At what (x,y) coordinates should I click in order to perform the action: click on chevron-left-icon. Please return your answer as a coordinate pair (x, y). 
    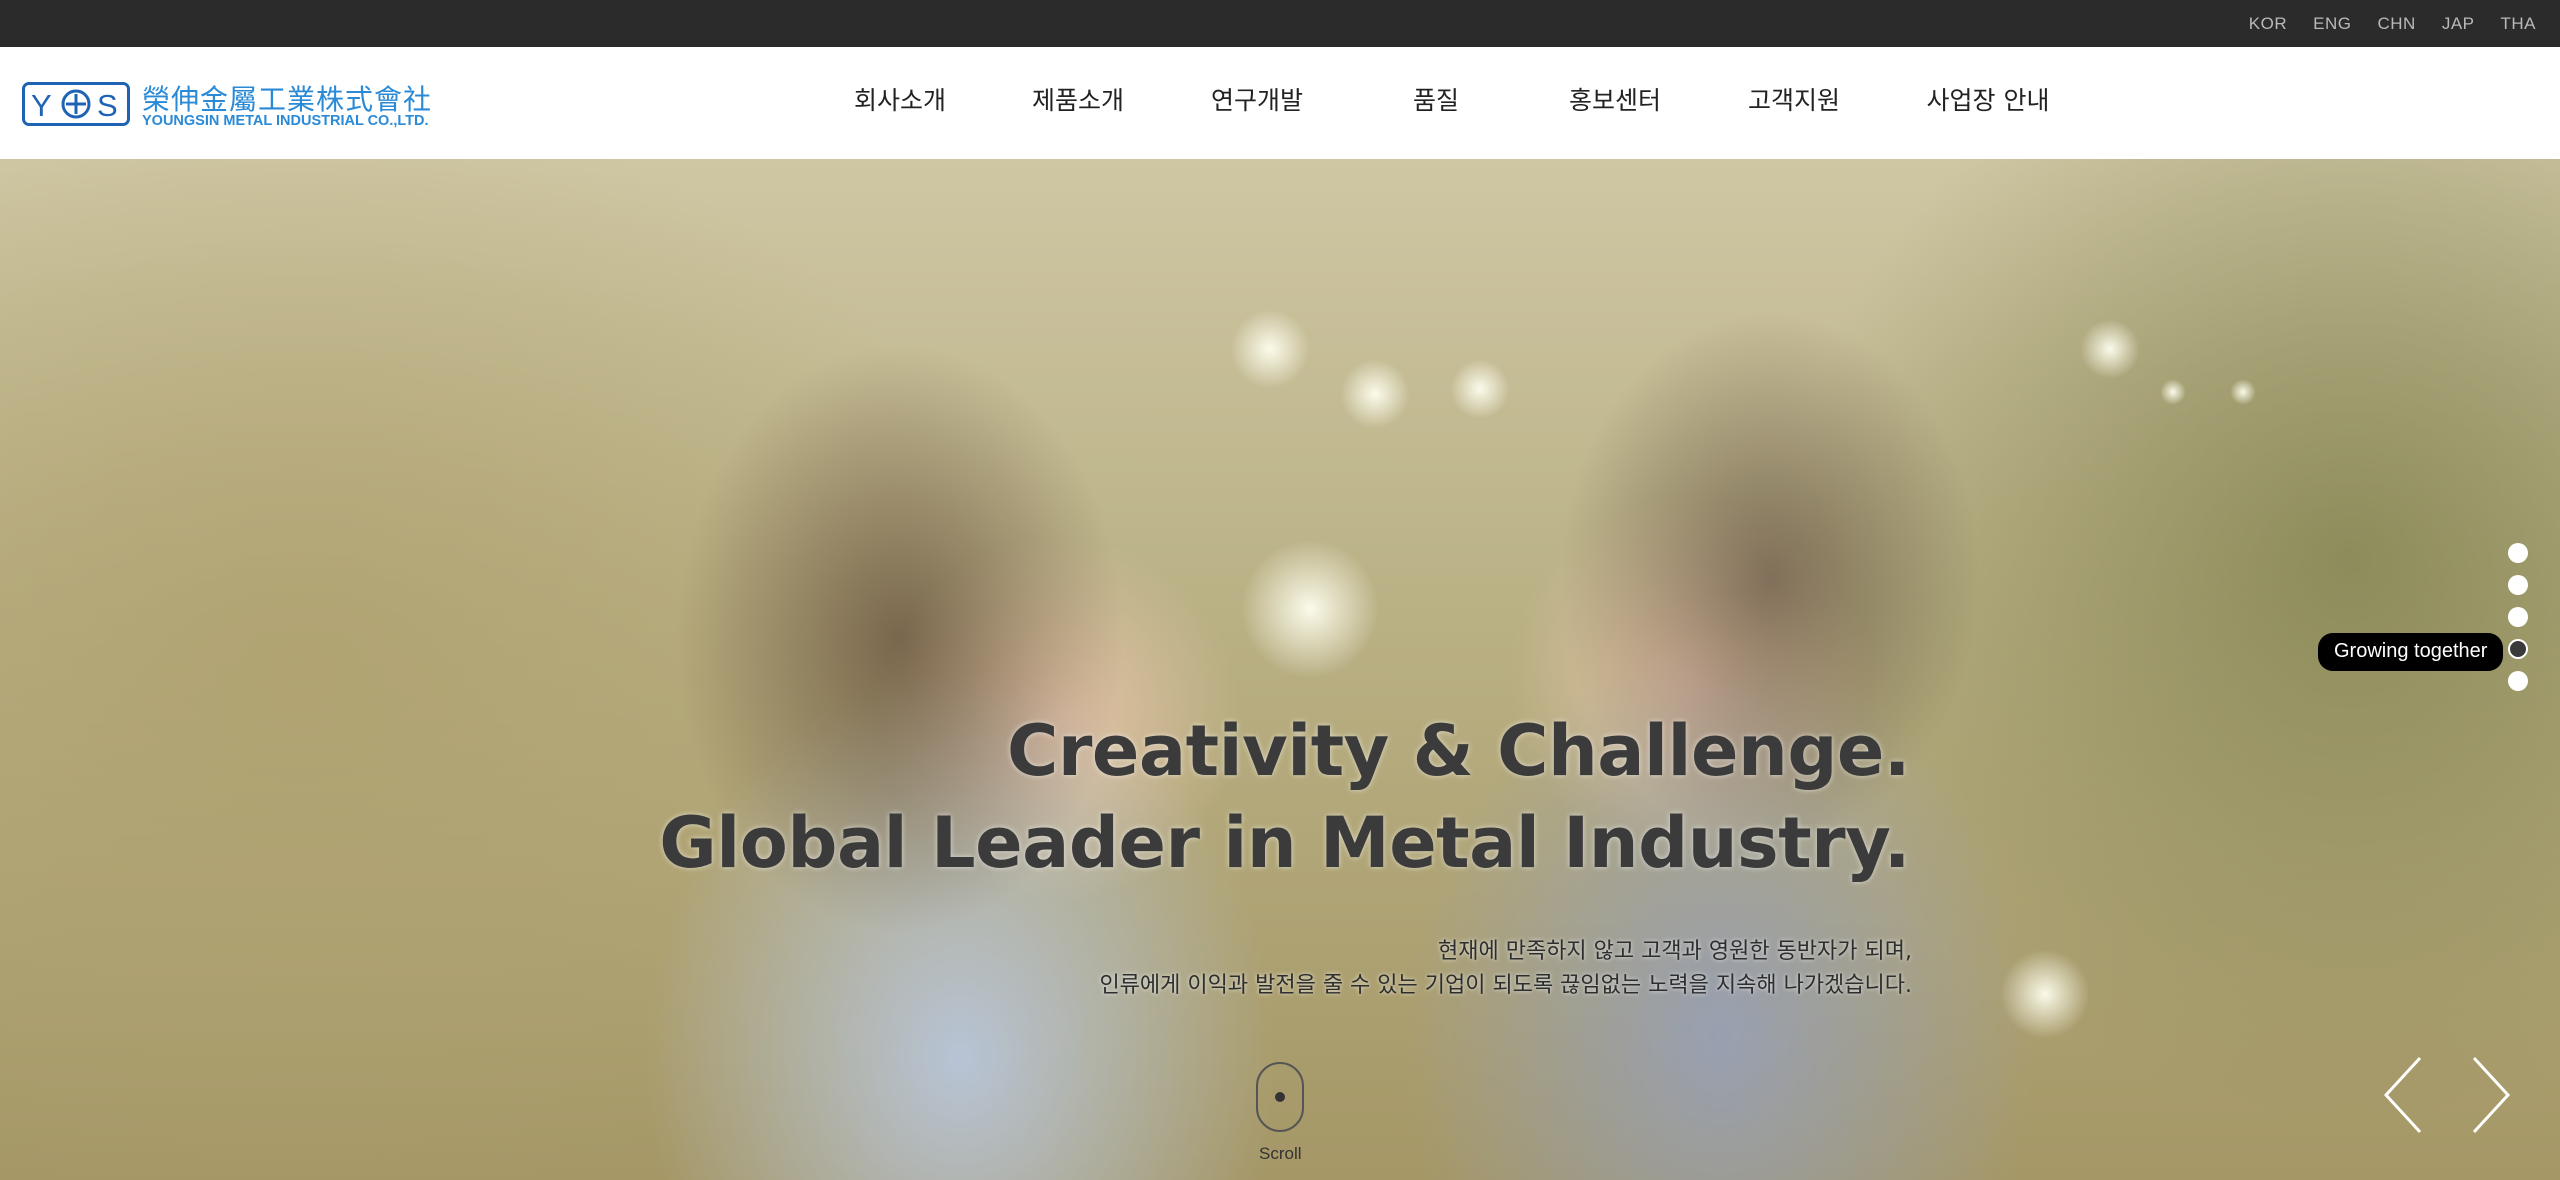
    Looking at the image, I should click on (2403, 1095).